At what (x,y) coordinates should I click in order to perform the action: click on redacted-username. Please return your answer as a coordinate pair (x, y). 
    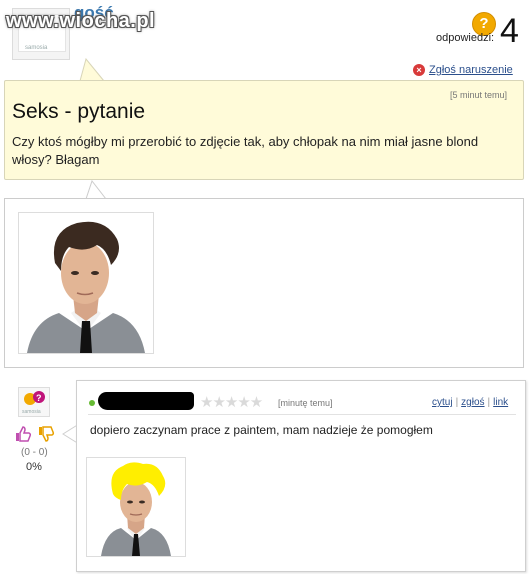
    Looking at the image, I should click on (146, 401).